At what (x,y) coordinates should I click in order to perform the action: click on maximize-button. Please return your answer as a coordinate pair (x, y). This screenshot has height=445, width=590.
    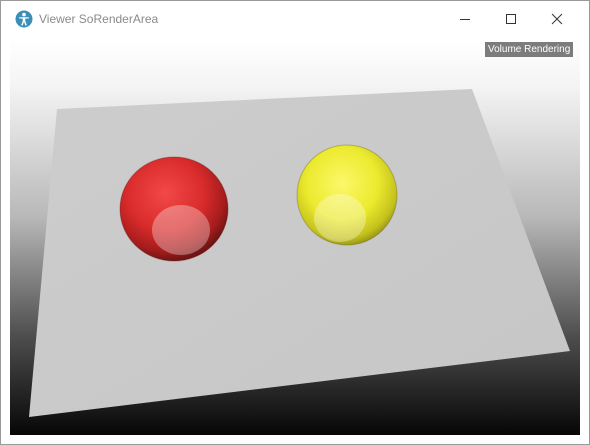
    Looking at the image, I should click on (511, 19).